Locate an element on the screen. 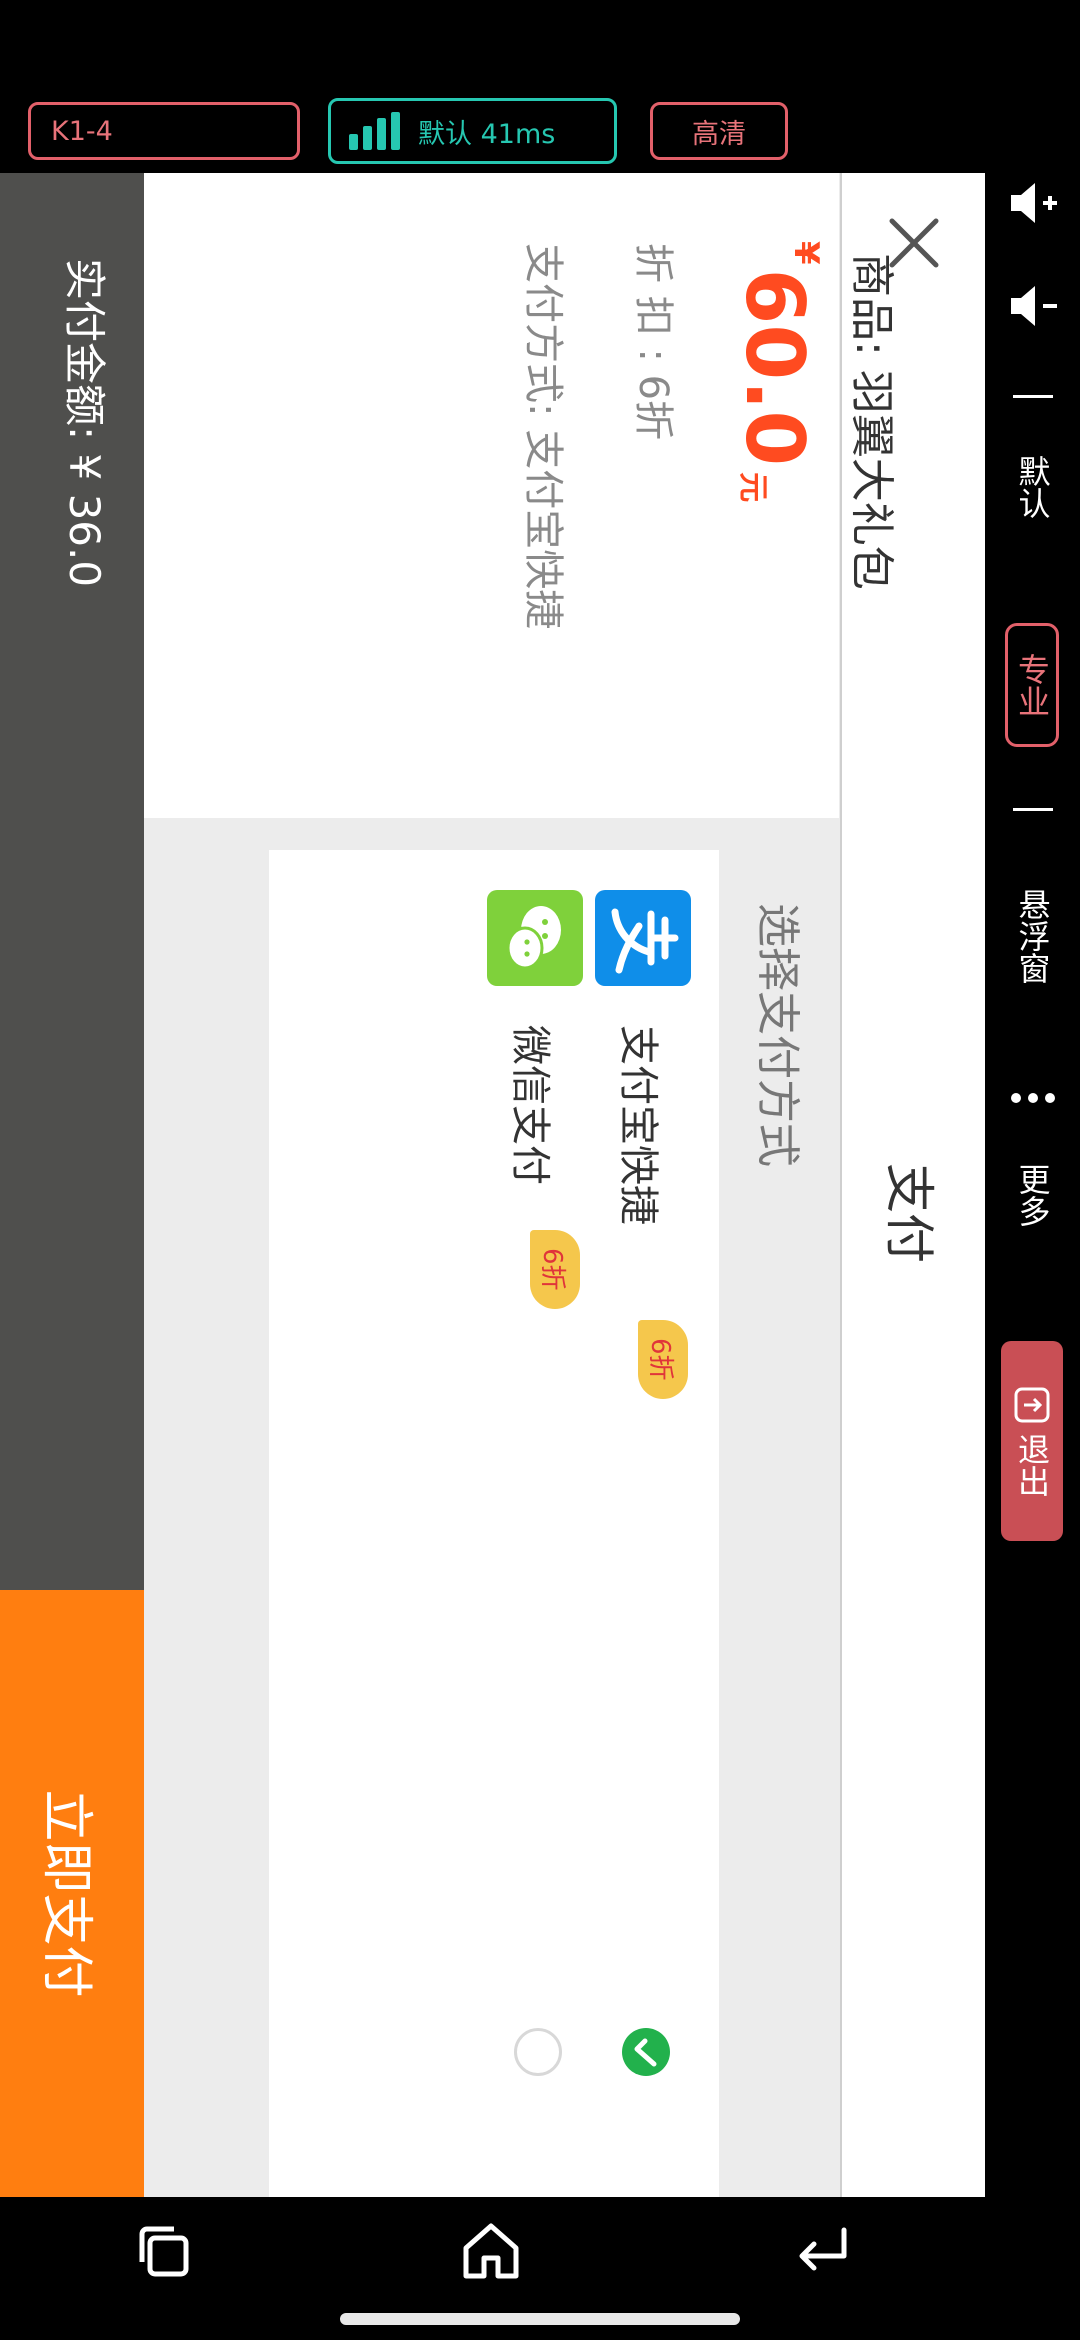  mode-pro-label: 专业 is located at coordinates (1032, 685).